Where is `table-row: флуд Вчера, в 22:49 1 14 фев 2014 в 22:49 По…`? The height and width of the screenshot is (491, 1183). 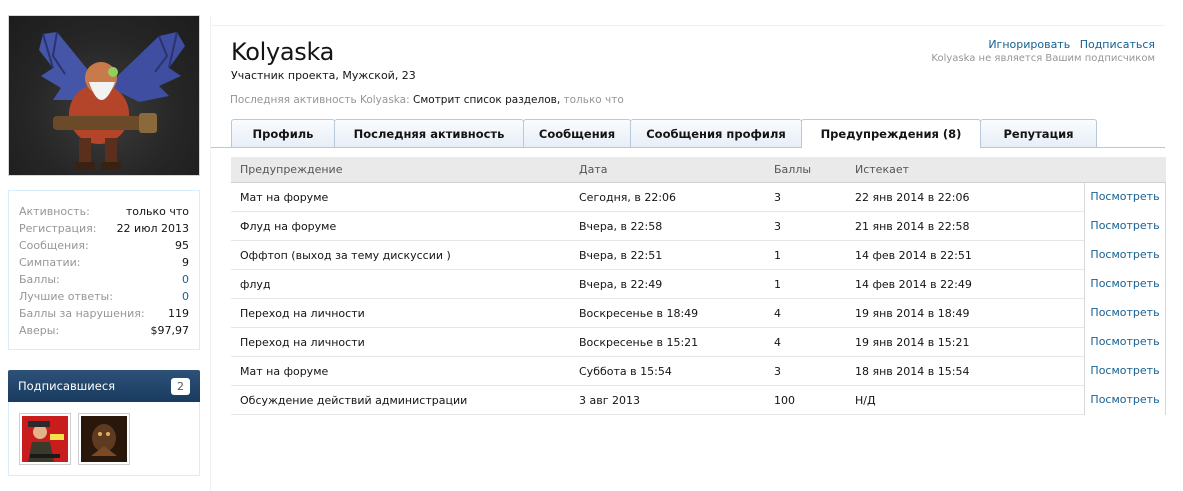 table-row: флуд Вчера, в 22:49 1 14 фев 2014 в 22:49 По… is located at coordinates (698, 284).